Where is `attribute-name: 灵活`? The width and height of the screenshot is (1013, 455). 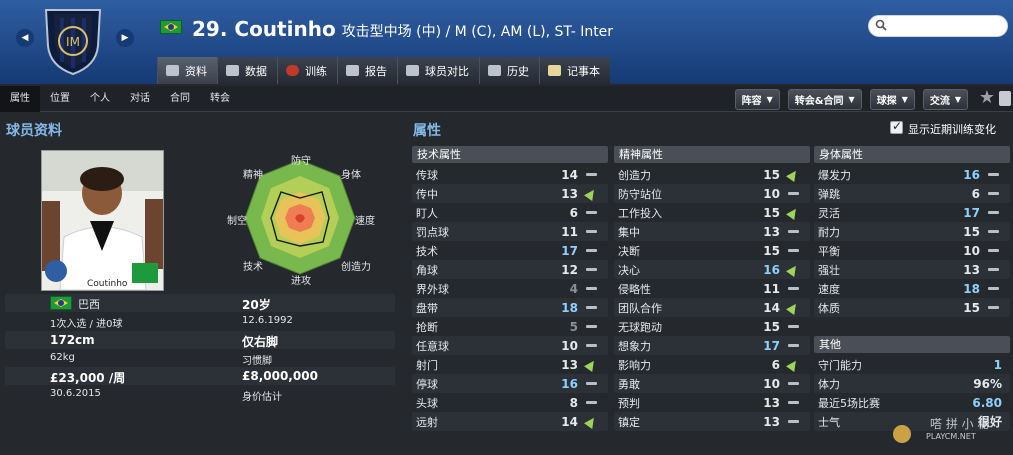 attribute-name: 灵活 is located at coordinates (829, 213).